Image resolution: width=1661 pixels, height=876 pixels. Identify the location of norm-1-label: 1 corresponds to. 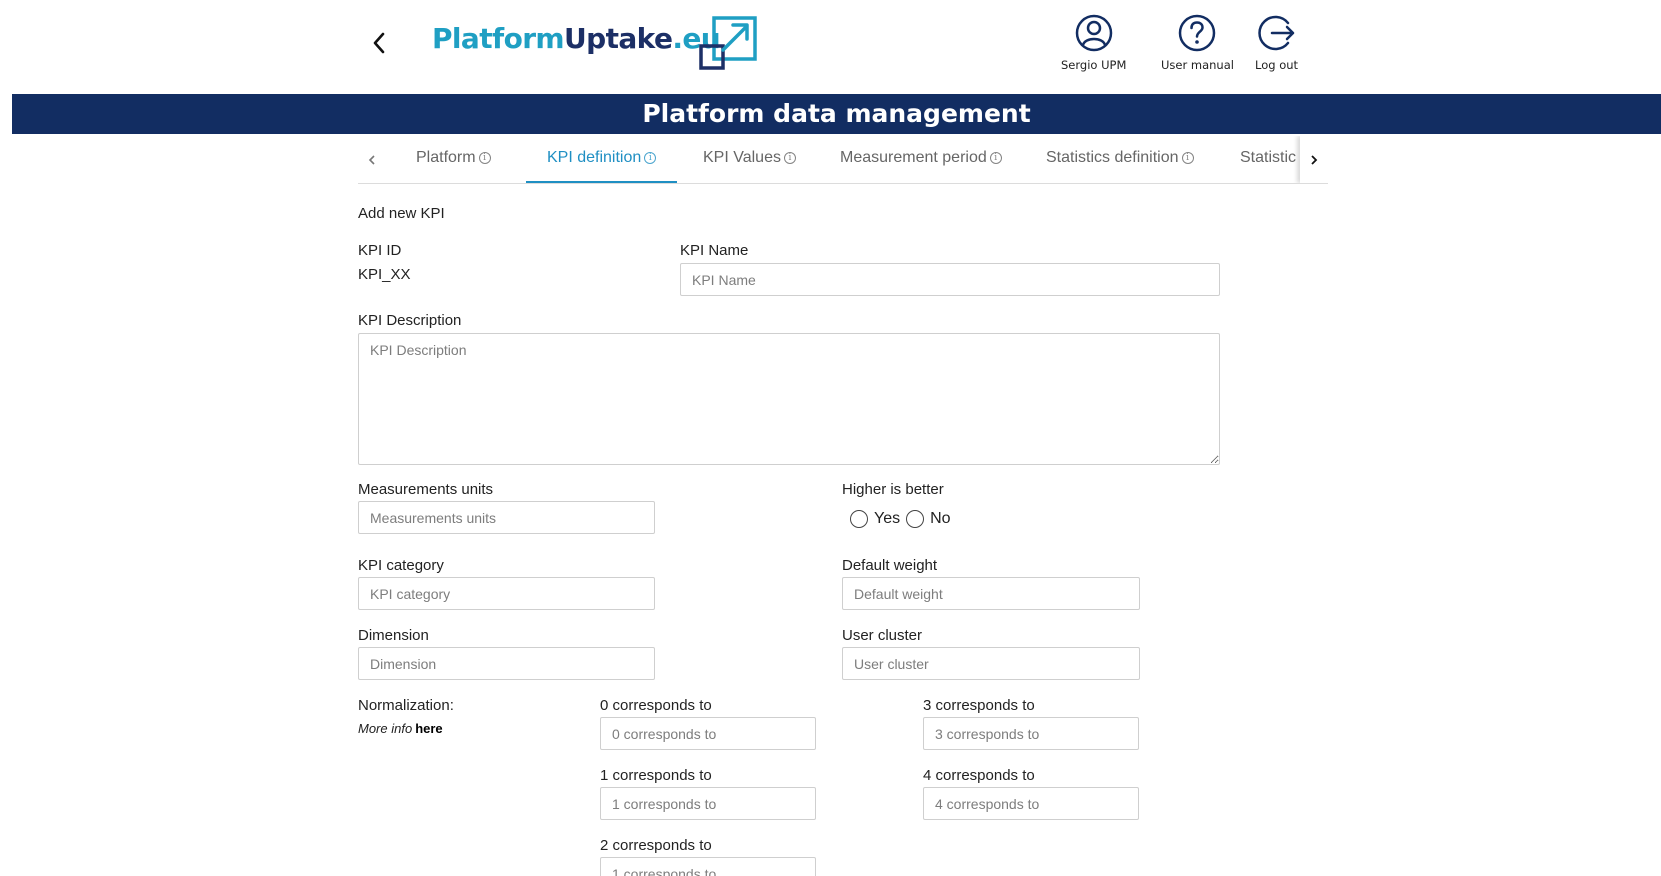
(656, 775).